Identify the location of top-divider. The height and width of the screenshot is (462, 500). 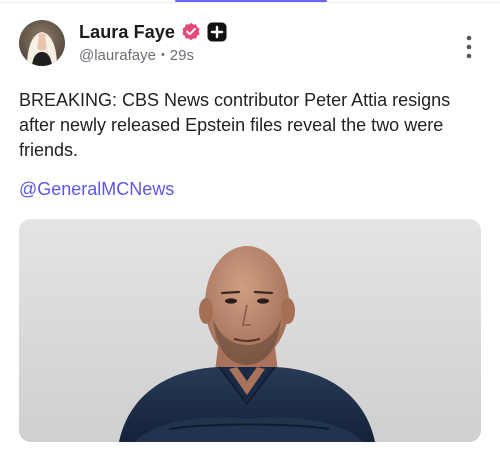
(250, 2).